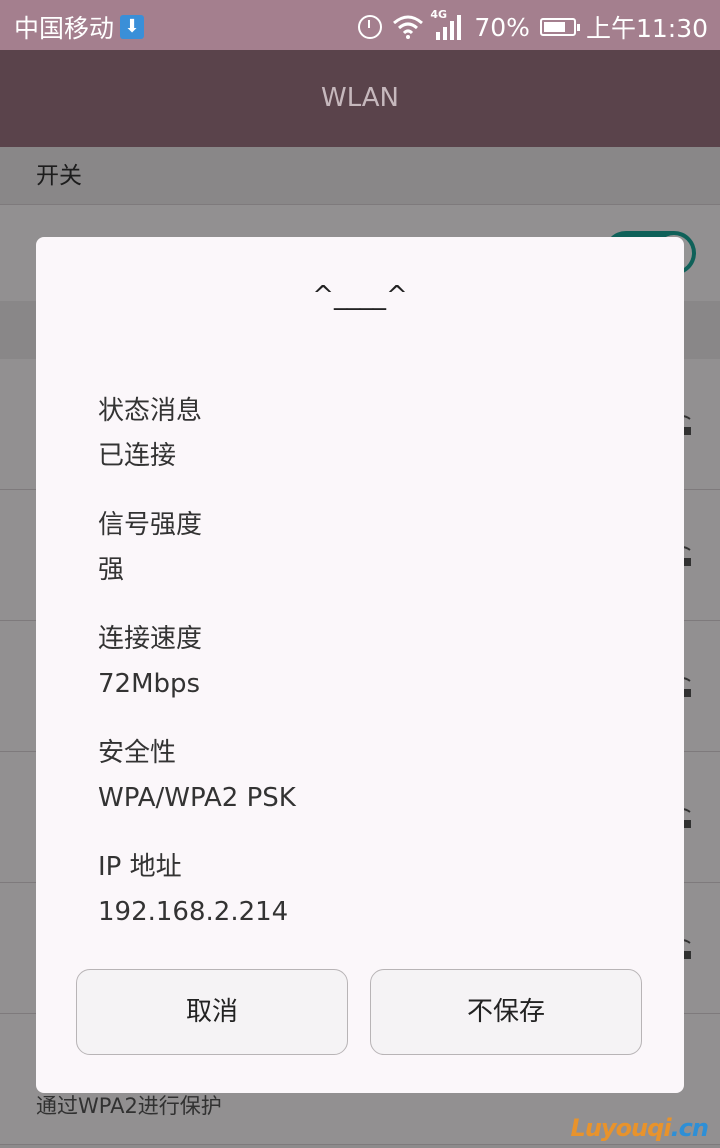  Describe the element at coordinates (689, 1128) in the screenshot. I see `watermark-domain: .cn` at that location.